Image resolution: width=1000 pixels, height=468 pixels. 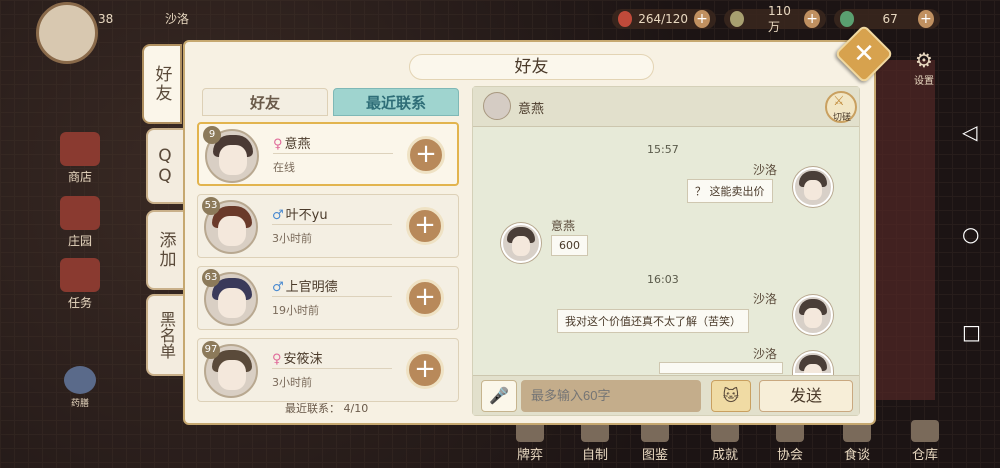 What do you see at coordinates (655, 441) in the screenshot?
I see `bottom-atlas: 图鉴` at bounding box center [655, 441].